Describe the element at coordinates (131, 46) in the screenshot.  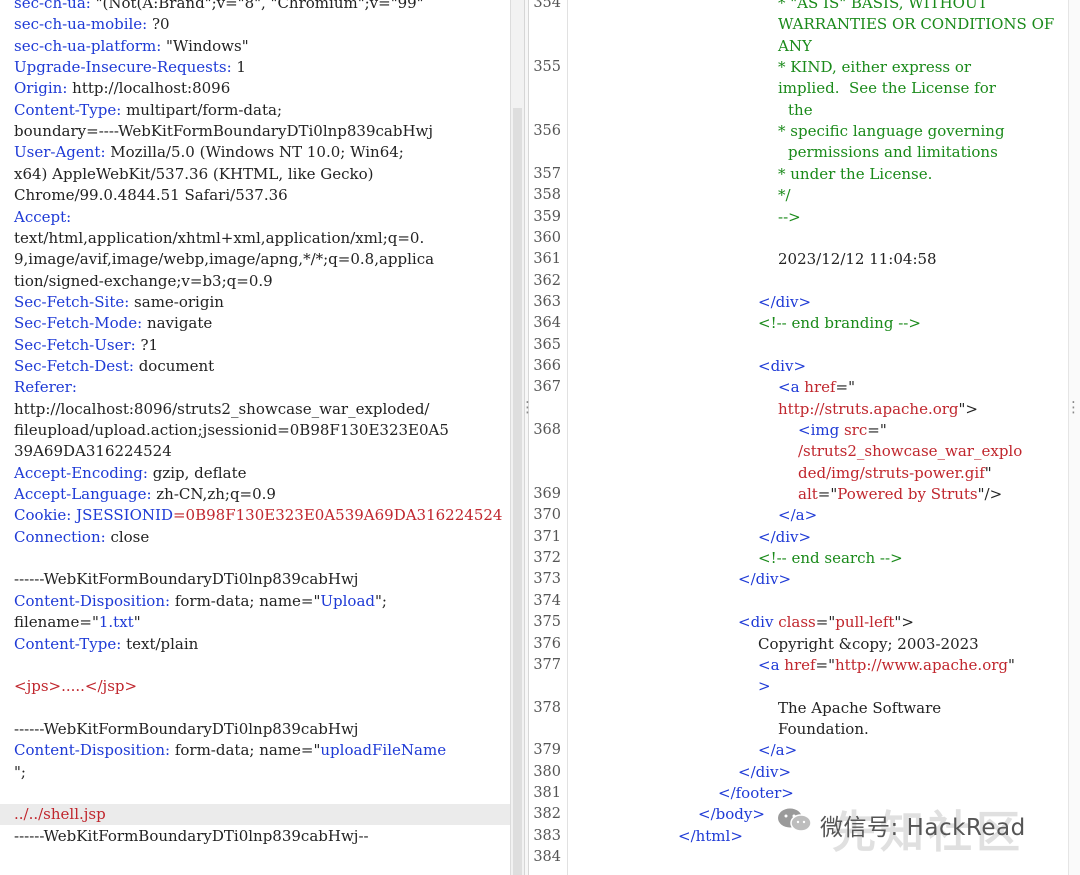
I see `request-line: sec-ch-ua-platform: "Windows"` at that location.